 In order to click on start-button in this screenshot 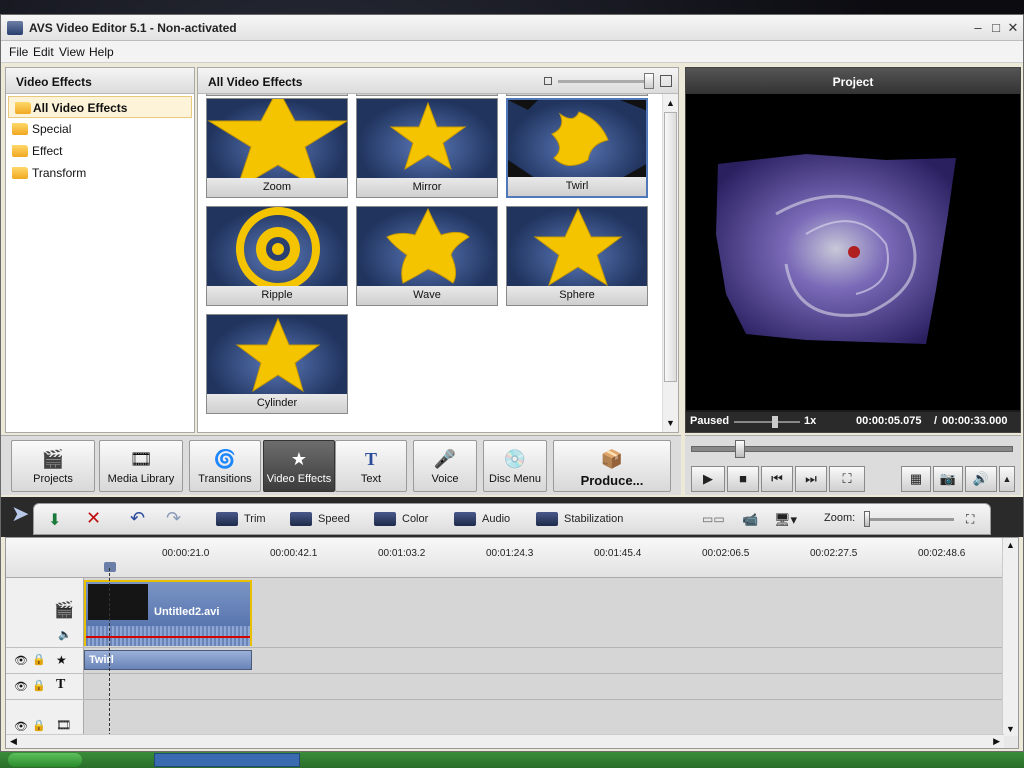, I will do `click(45, 760)`.